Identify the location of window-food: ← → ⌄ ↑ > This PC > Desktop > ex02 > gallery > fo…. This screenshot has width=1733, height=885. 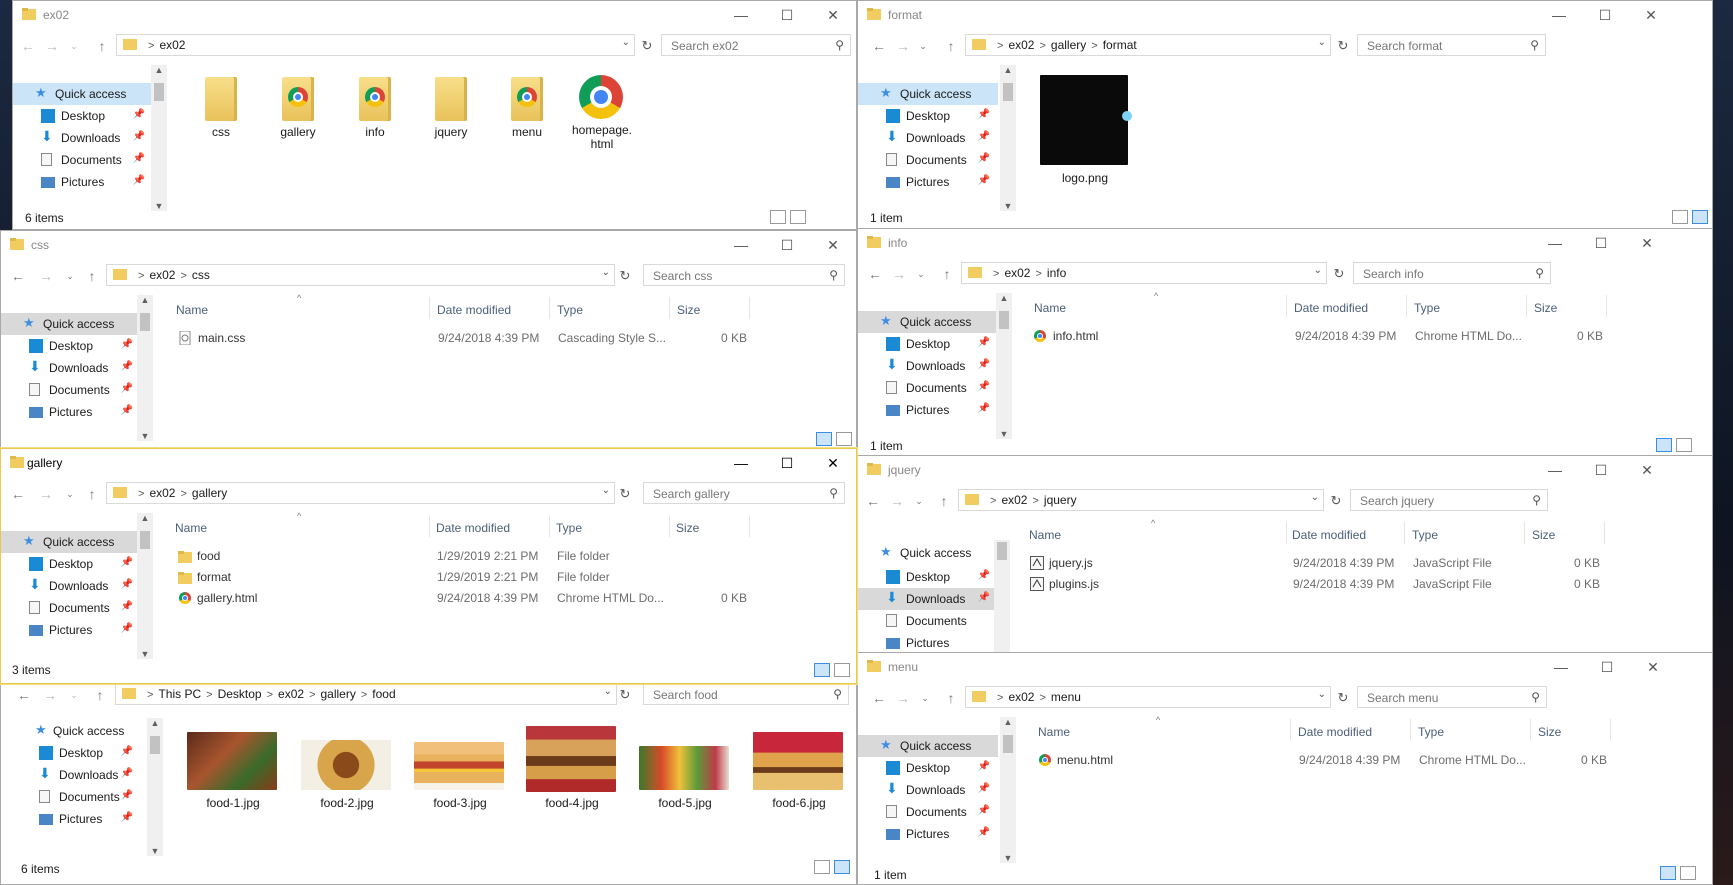
(428, 782).